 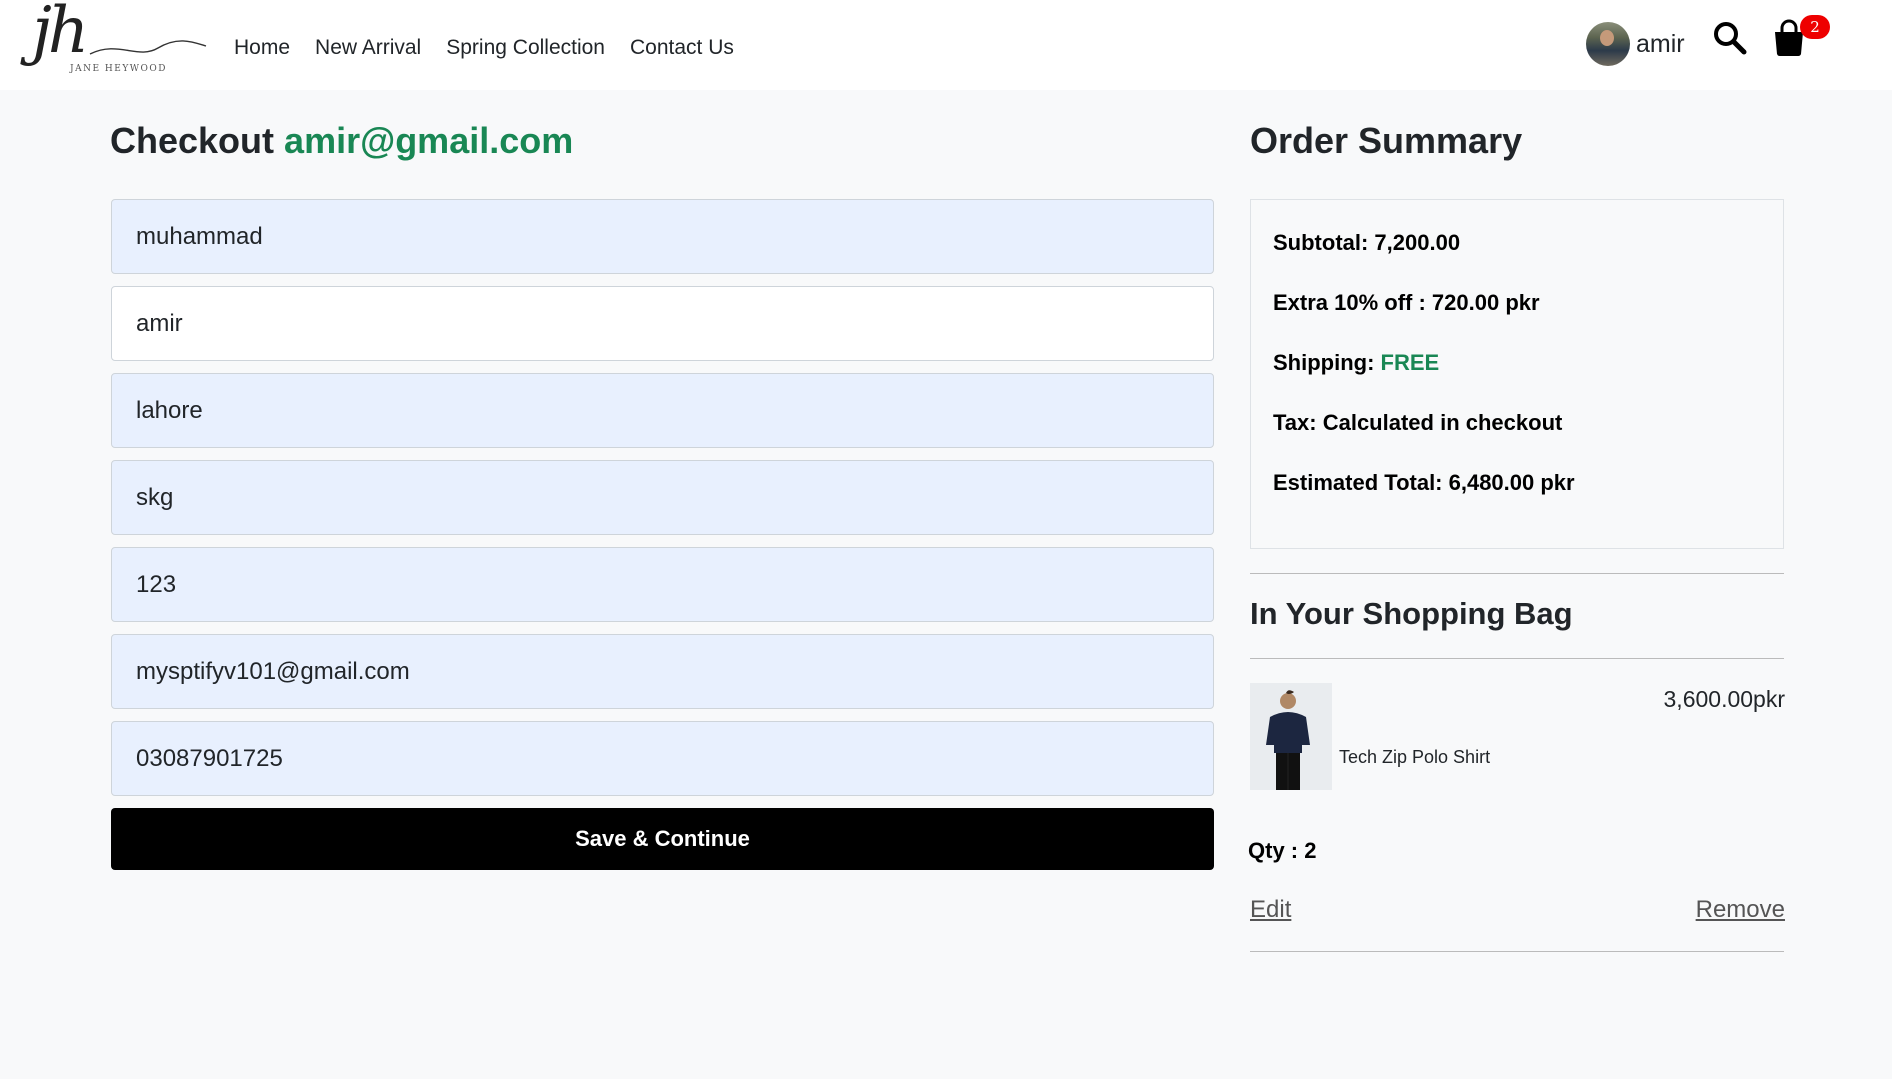 What do you see at coordinates (148, 47) in the screenshot?
I see `logo-swash-icon` at bounding box center [148, 47].